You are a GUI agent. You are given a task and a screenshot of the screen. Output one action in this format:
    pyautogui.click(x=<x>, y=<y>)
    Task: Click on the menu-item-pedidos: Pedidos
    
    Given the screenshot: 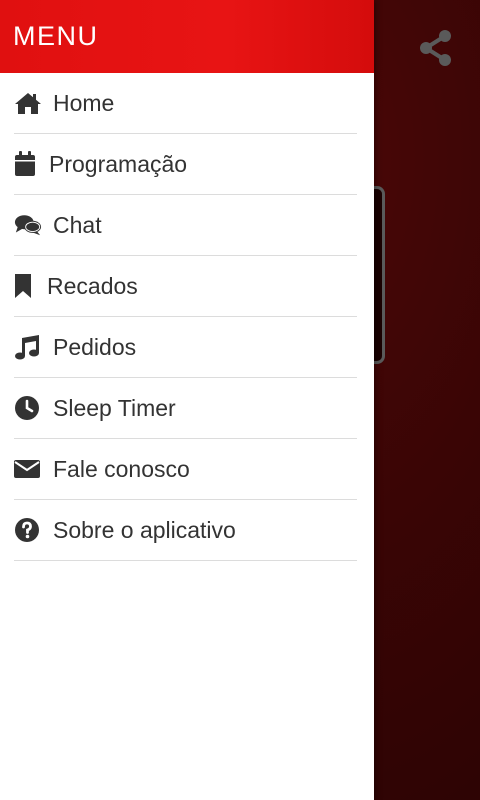 What is the action you would take?
    pyautogui.click(x=185, y=347)
    